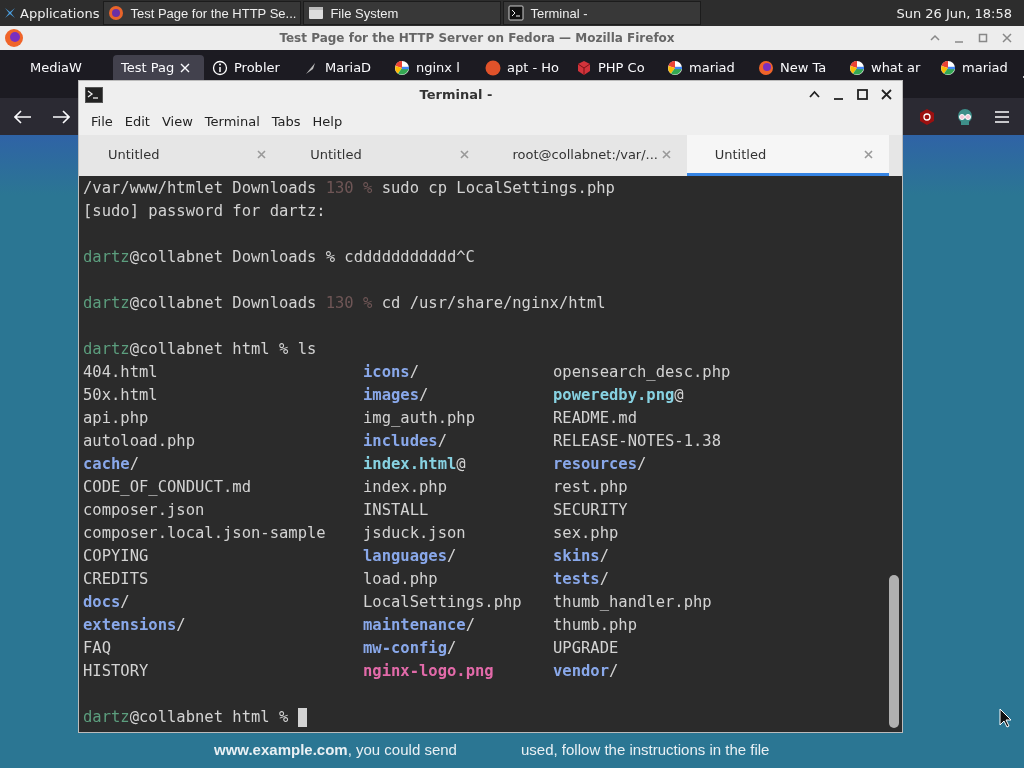  What do you see at coordinates (116, 579) in the screenshot?
I see `file-name: CREDITS` at bounding box center [116, 579].